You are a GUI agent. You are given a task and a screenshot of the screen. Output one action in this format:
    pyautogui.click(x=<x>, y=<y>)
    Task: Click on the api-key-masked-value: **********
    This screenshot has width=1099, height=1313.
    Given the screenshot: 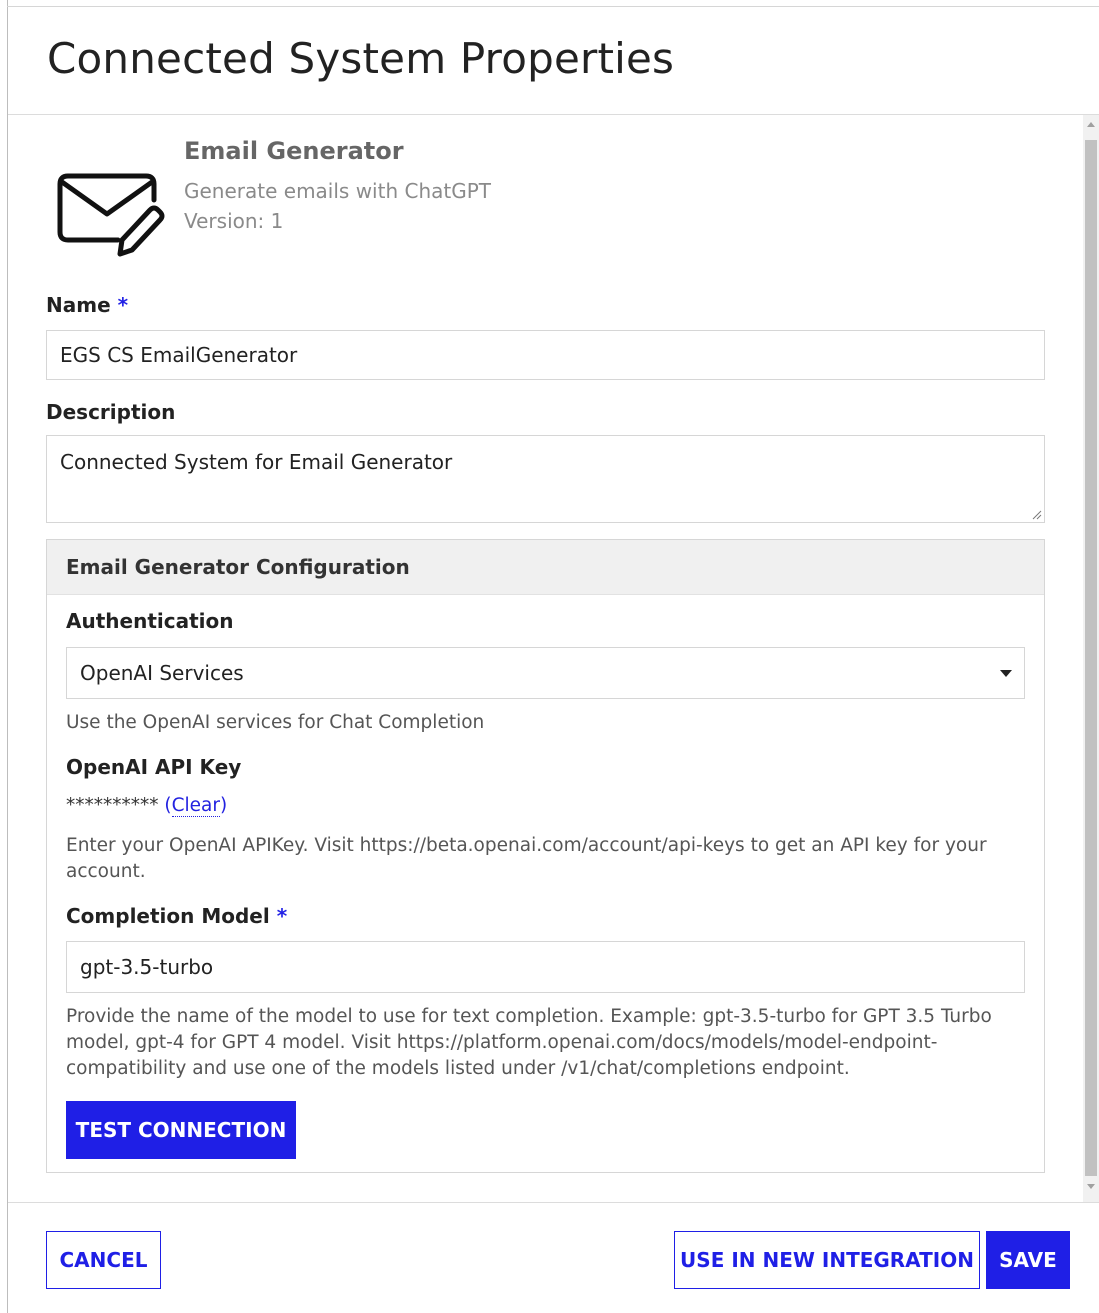 What is the action you would take?
    pyautogui.click(x=112, y=805)
    